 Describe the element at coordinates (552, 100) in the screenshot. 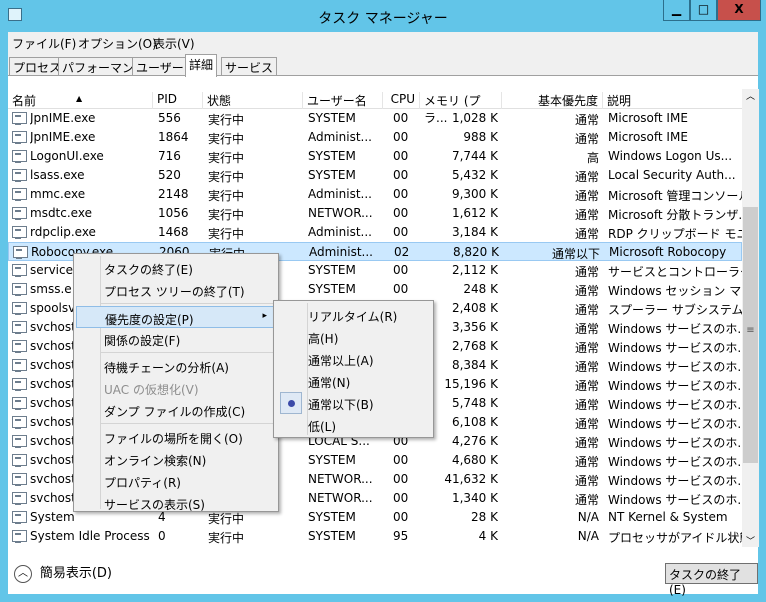

I see `column-base-priority: 基本優先度` at that location.